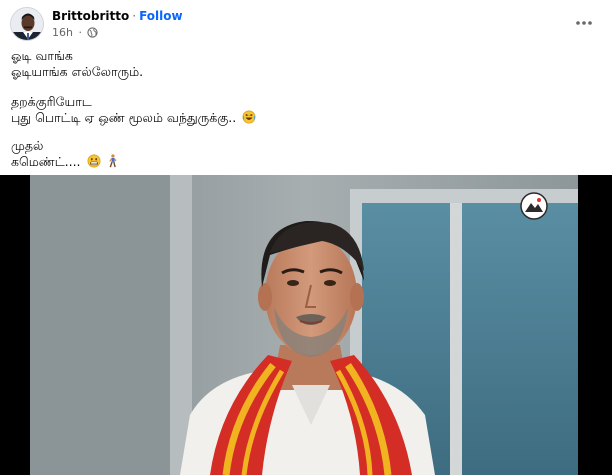  Describe the element at coordinates (584, 23) in the screenshot. I see `more-horizontal-icon` at that location.